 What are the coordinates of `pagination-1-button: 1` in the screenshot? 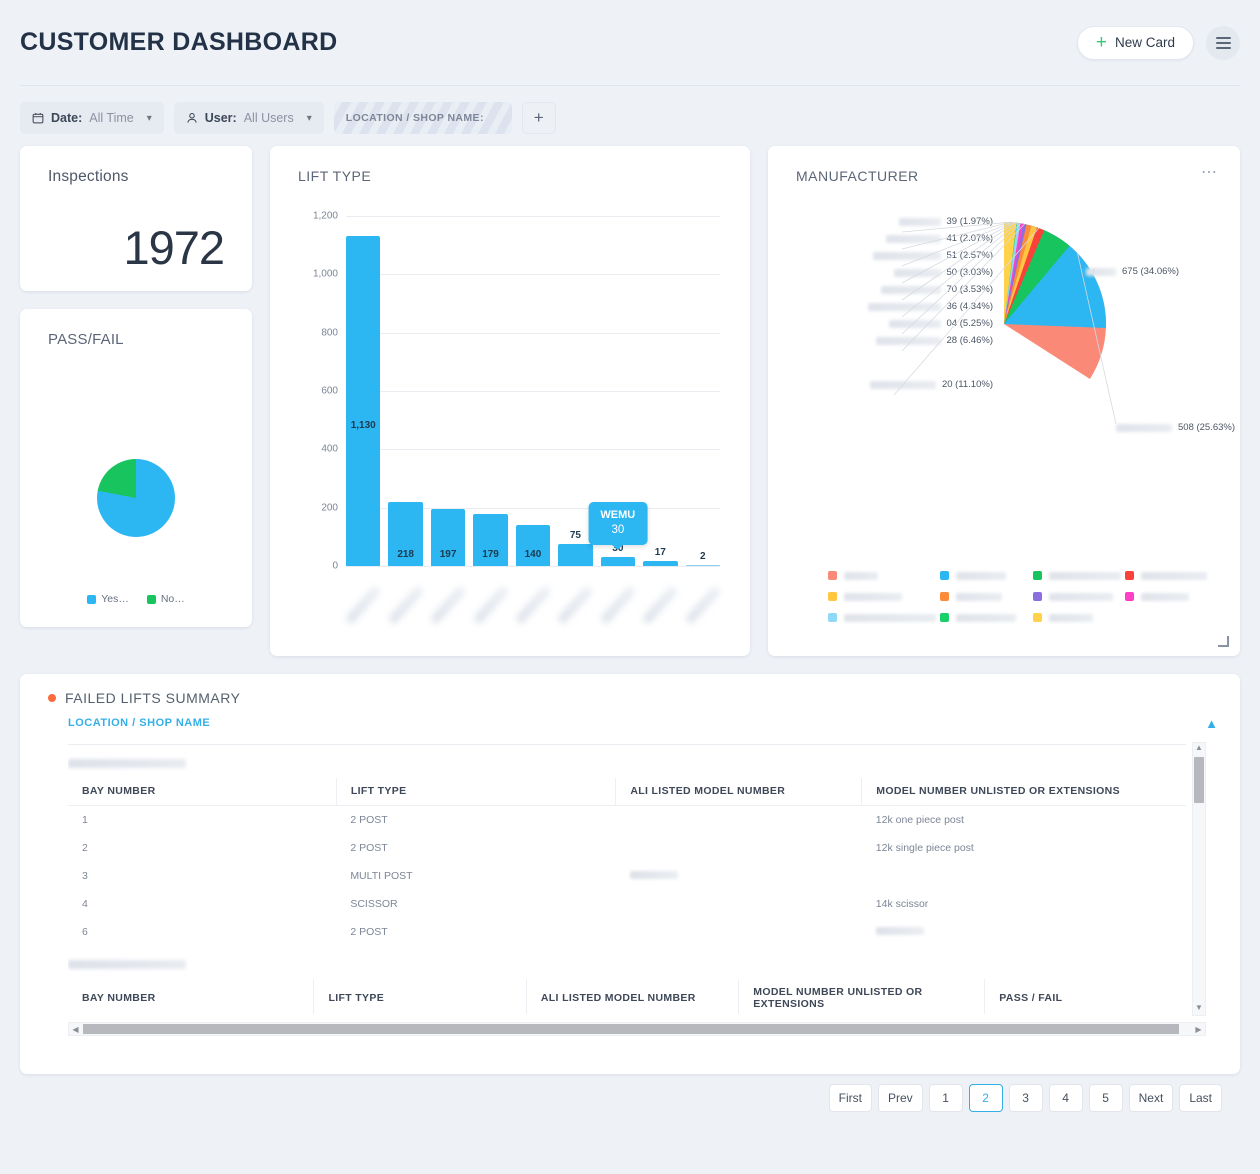 It's located at (945, 1098).